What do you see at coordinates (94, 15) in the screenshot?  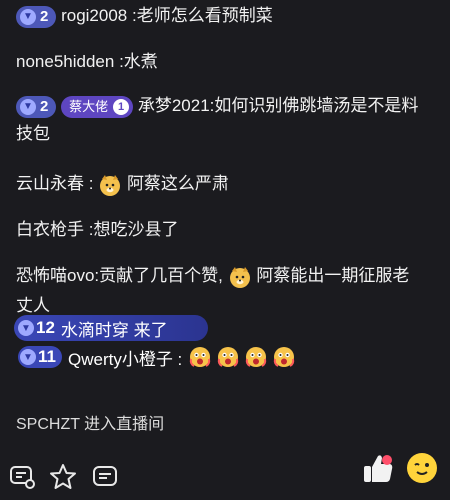 I see `username: rogi2008` at bounding box center [94, 15].